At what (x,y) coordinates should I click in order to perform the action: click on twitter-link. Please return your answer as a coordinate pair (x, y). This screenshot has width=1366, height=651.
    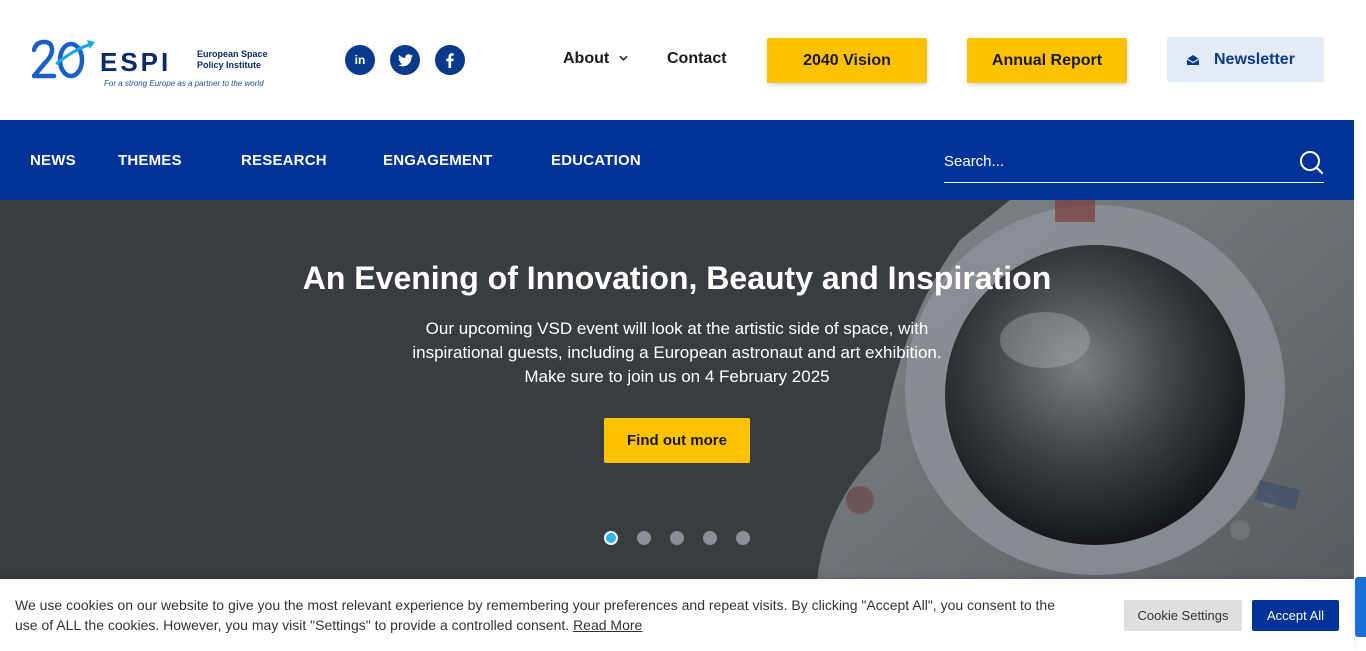
    Looking at the image, I should click on (405, 60).